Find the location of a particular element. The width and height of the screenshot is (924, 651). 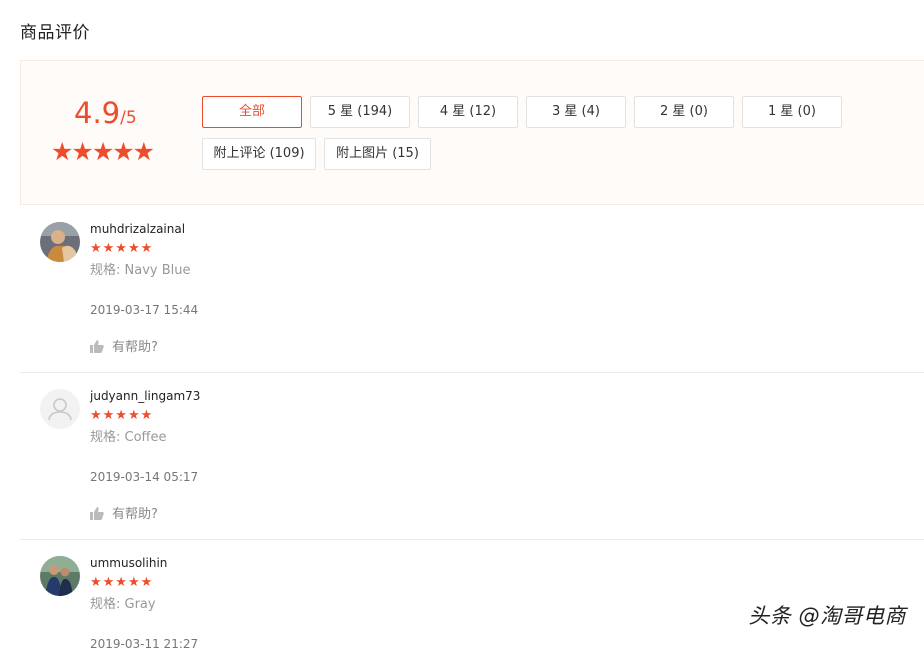

filter-4-star-button: 4 星 (12) is located at coordinates (468, 112).